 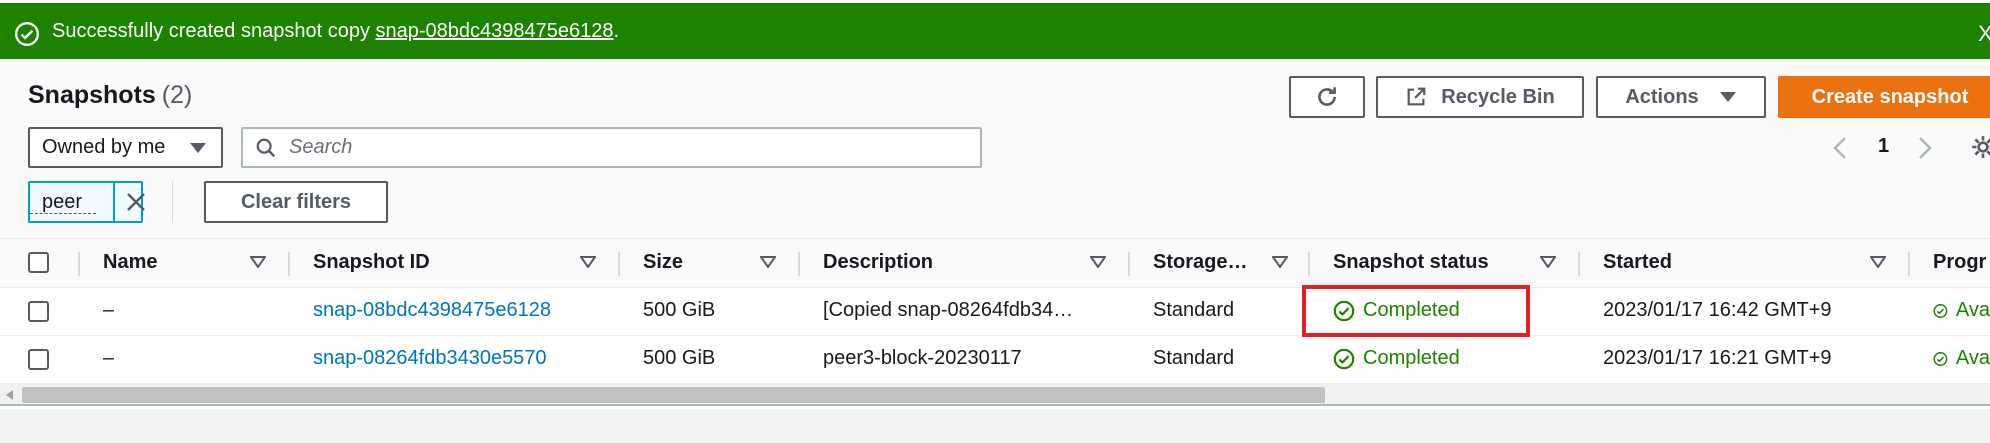 What do you see at coordinates (130, 262) in the screenshot?
I see `column-header-name: Name` at bounding box center [130, 262].